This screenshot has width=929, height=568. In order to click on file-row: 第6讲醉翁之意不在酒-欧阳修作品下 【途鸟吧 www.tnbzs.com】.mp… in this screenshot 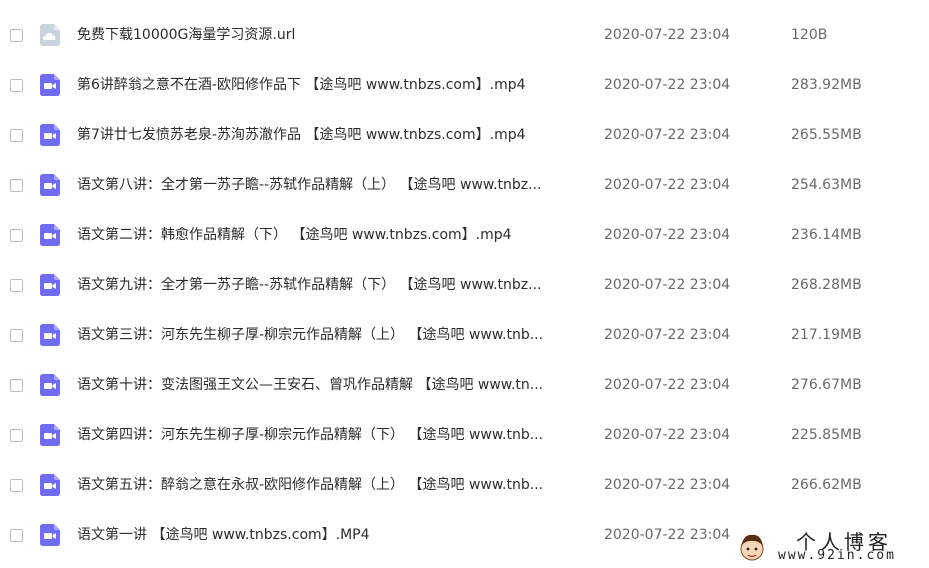, I will do `click(464, 86)`.